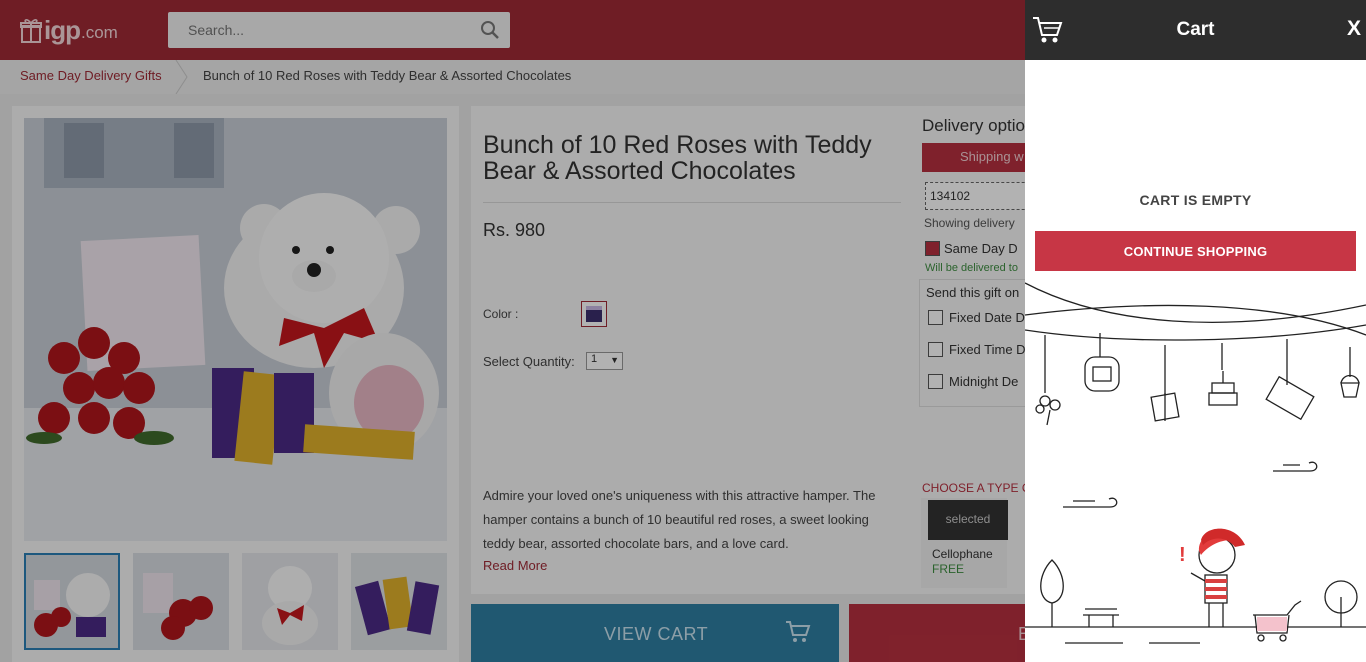 This screenshot has width=1366, height=662. What do you see at coordinates (1195, 463) in the screenshot?
I see `empty-cart-illustration: !` at bounding box center [1195, 463].